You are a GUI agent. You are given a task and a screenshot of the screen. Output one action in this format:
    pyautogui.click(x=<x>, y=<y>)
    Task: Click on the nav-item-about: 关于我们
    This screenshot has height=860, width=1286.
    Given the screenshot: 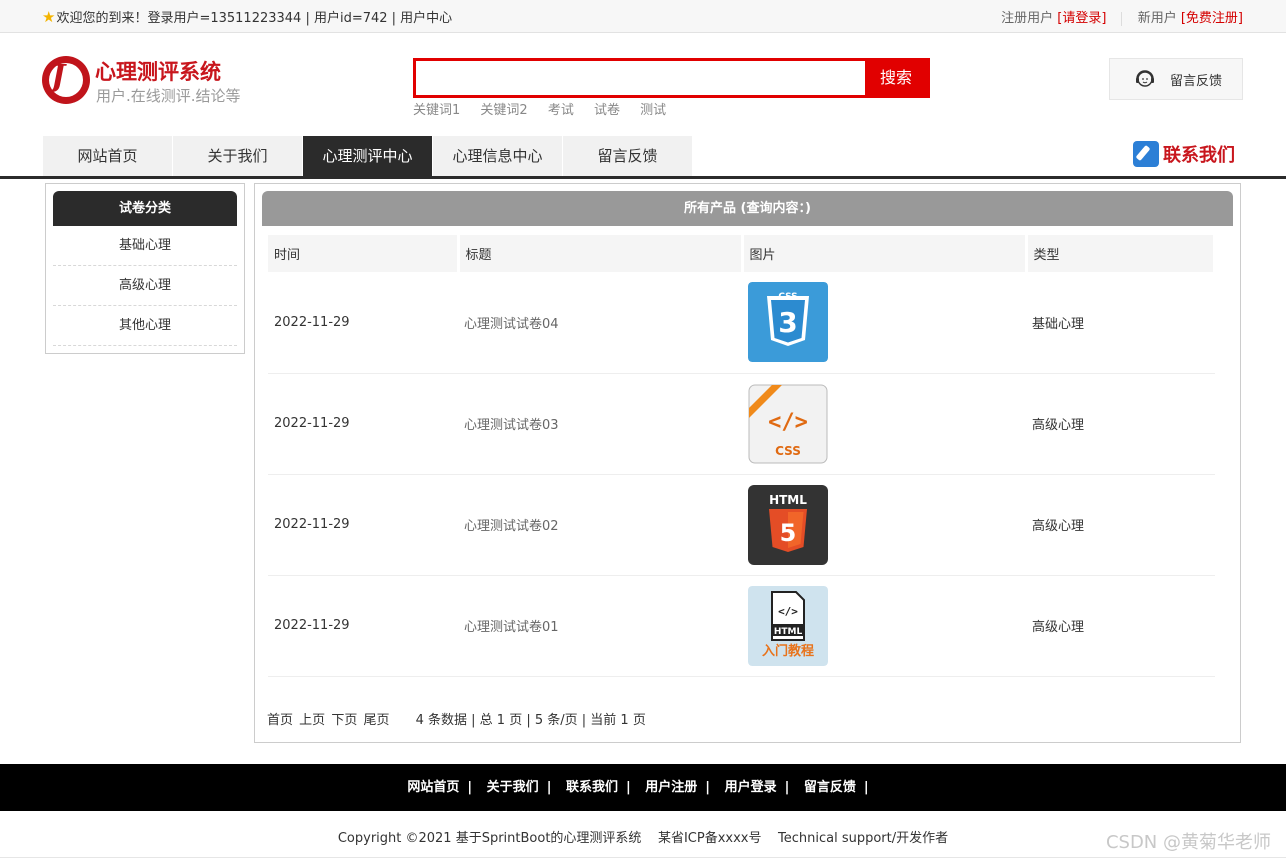 What is the action you would take?
    pyautogui.click(x=238, y=156)
    